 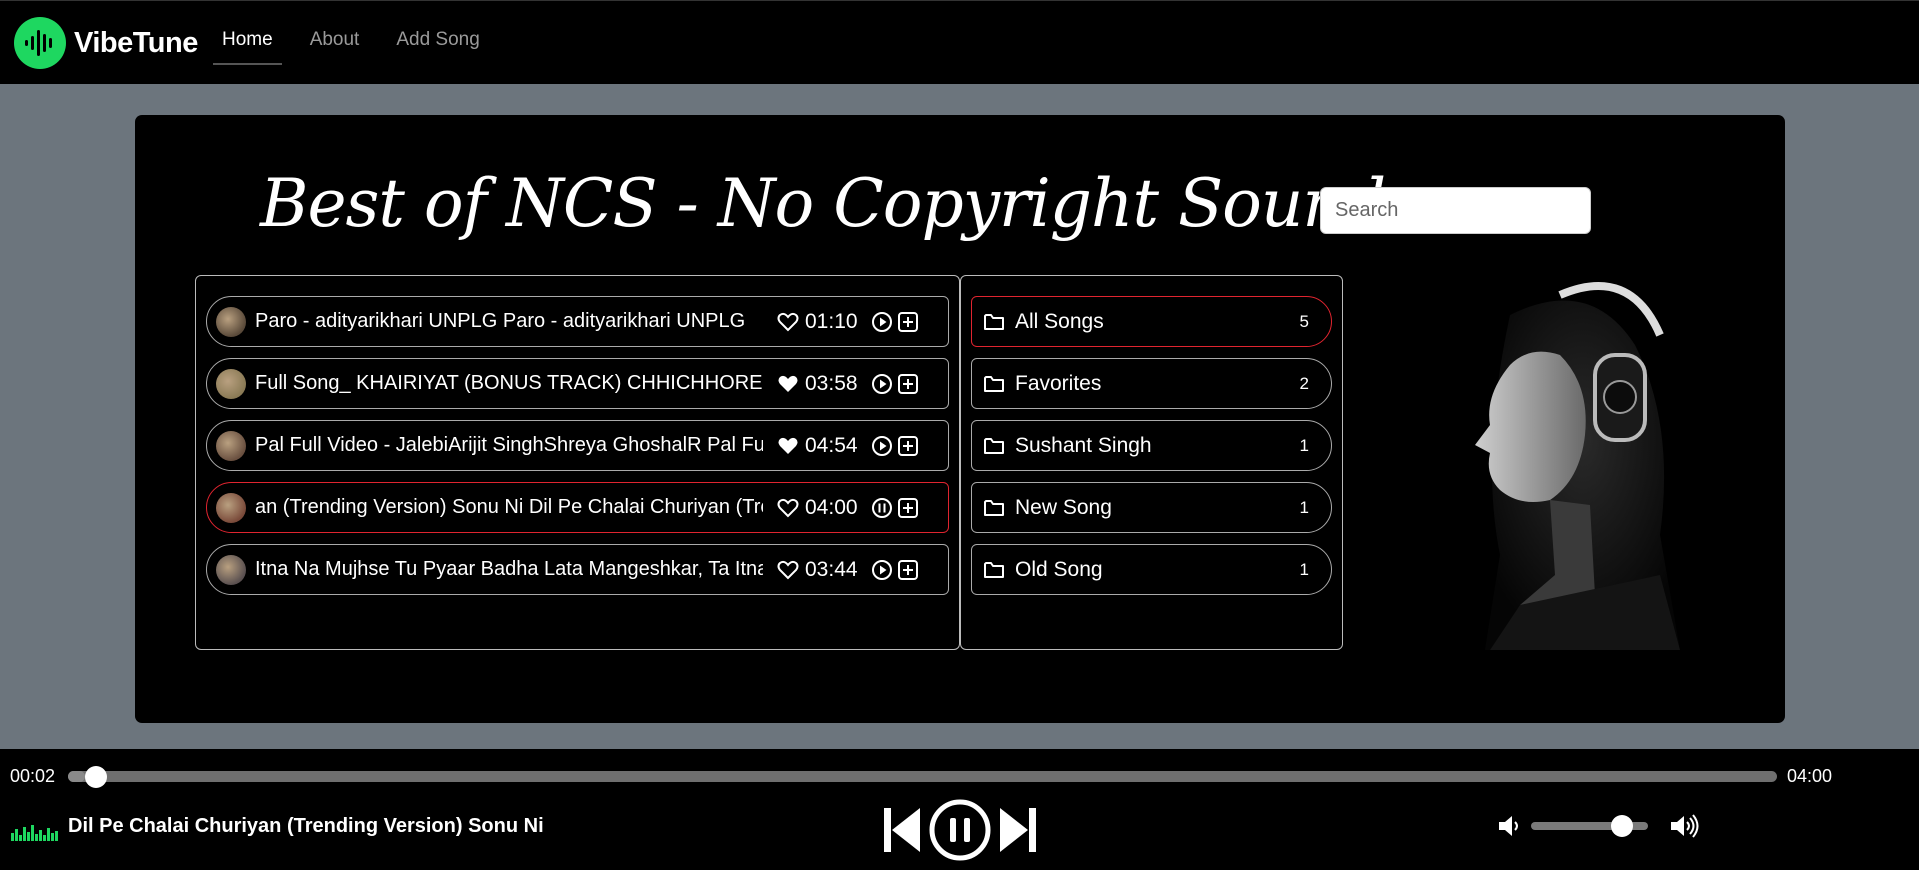 I want to click on sound-wave-logo-icon, so click(x=40, y=43).